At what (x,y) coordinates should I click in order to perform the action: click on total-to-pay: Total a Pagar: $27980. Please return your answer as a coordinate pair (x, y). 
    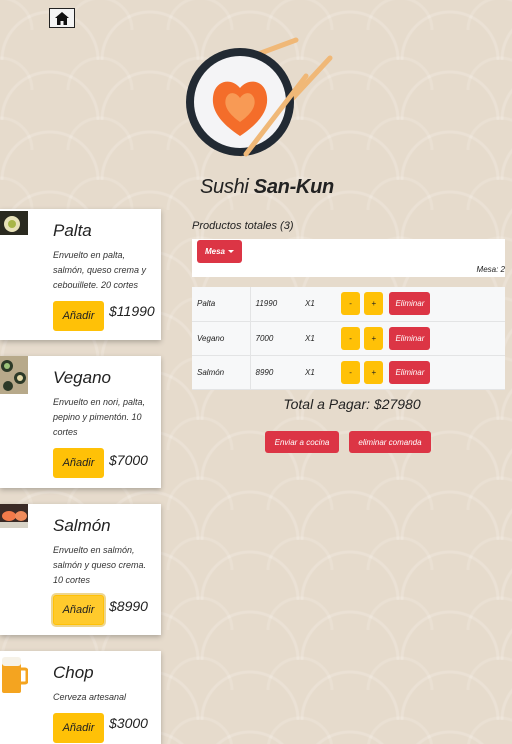
    Looking at the image, I should click on (352, 404).